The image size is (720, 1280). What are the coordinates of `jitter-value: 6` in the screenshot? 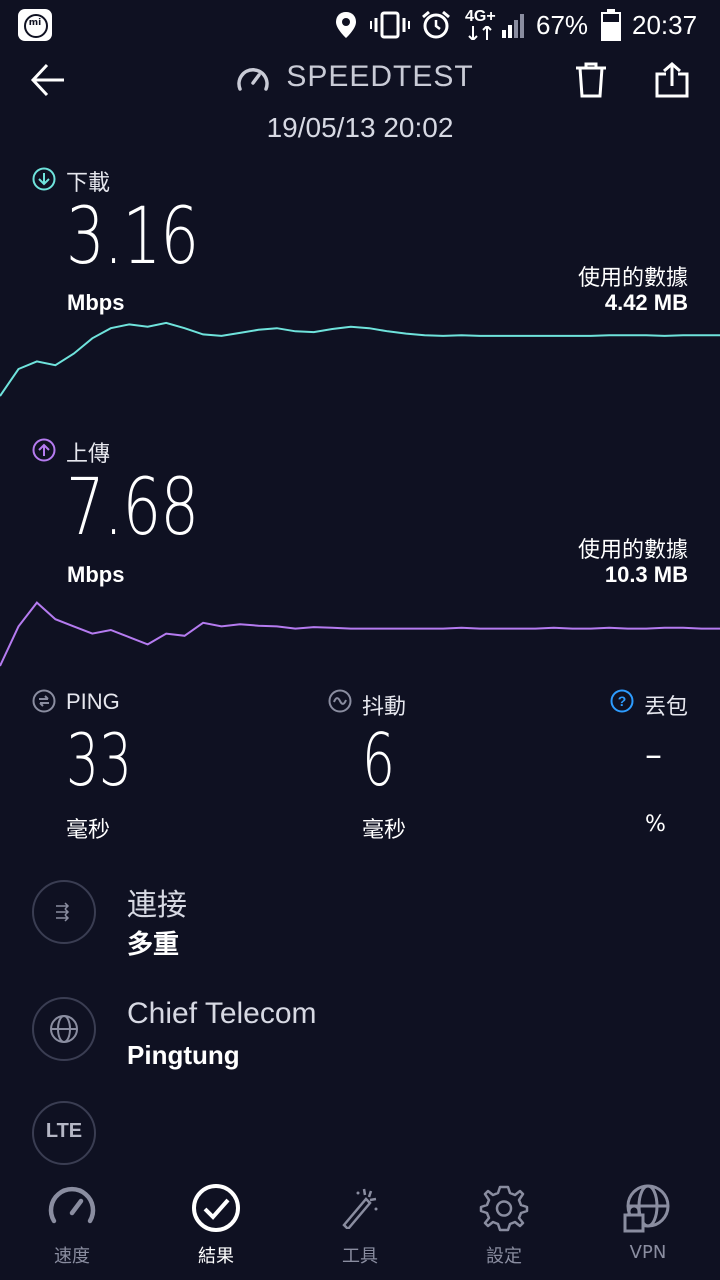 It's located at (378, 760).